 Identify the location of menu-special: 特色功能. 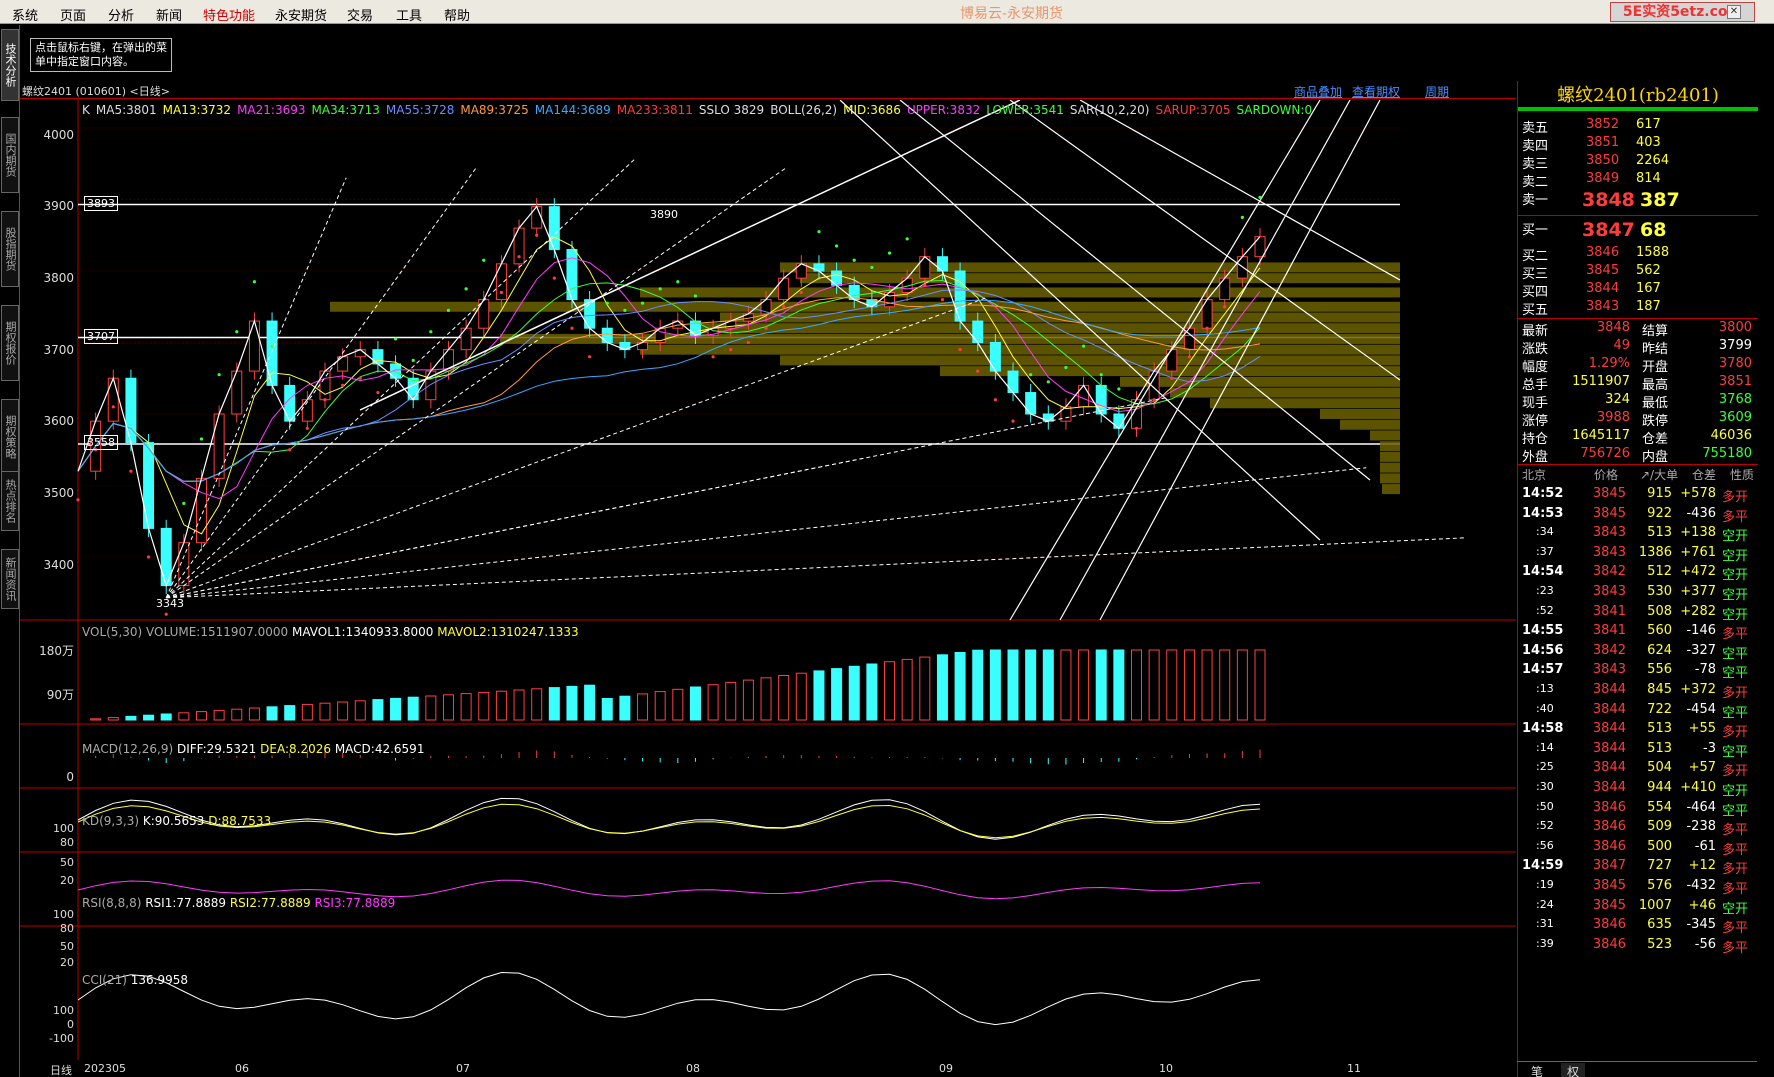
(229, 14).